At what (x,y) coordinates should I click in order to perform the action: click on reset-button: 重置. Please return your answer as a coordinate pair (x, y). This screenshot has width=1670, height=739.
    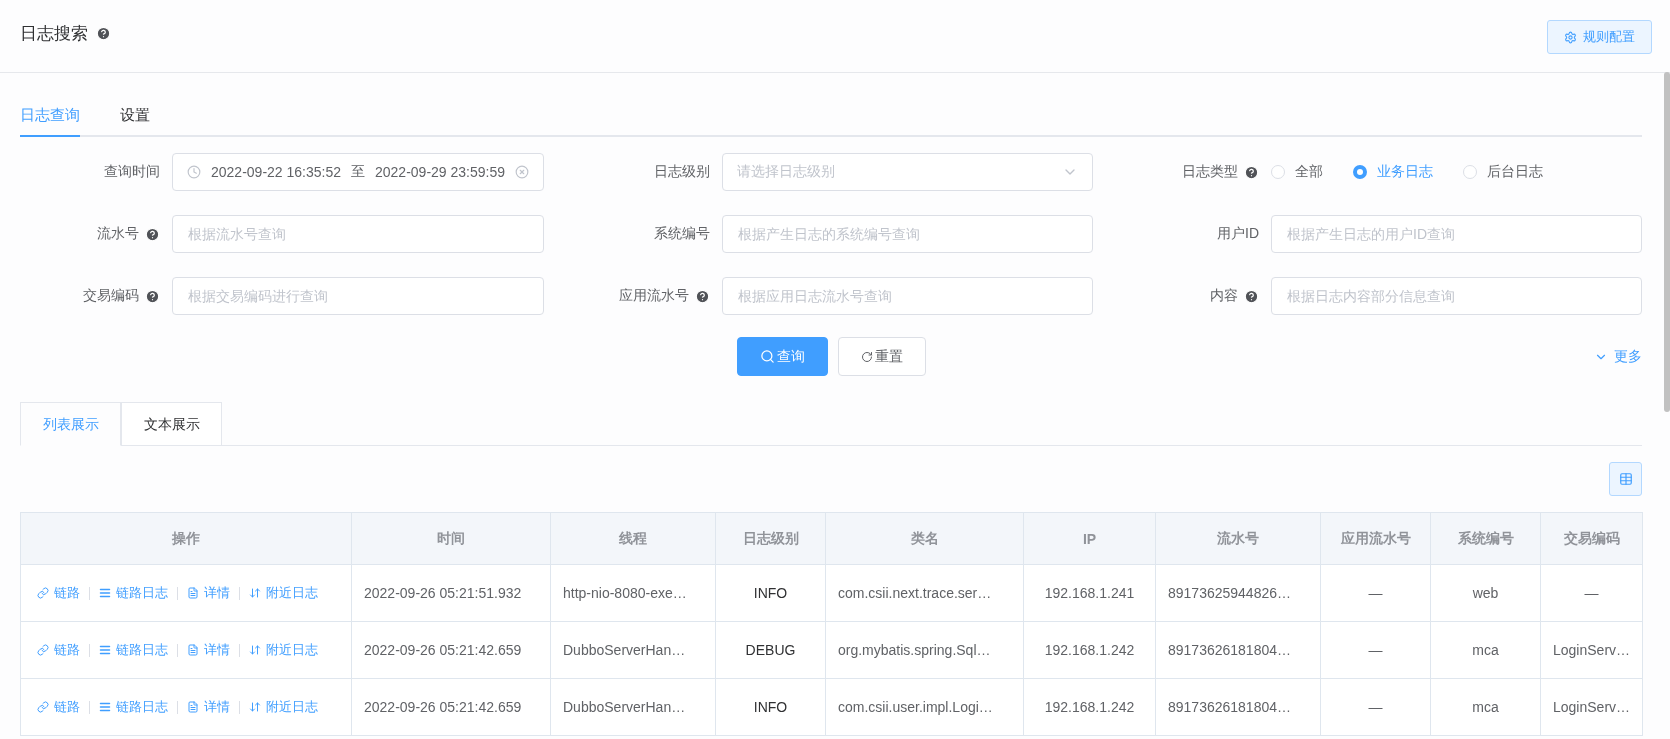
    Looking at the image, I should click on (881, 356).